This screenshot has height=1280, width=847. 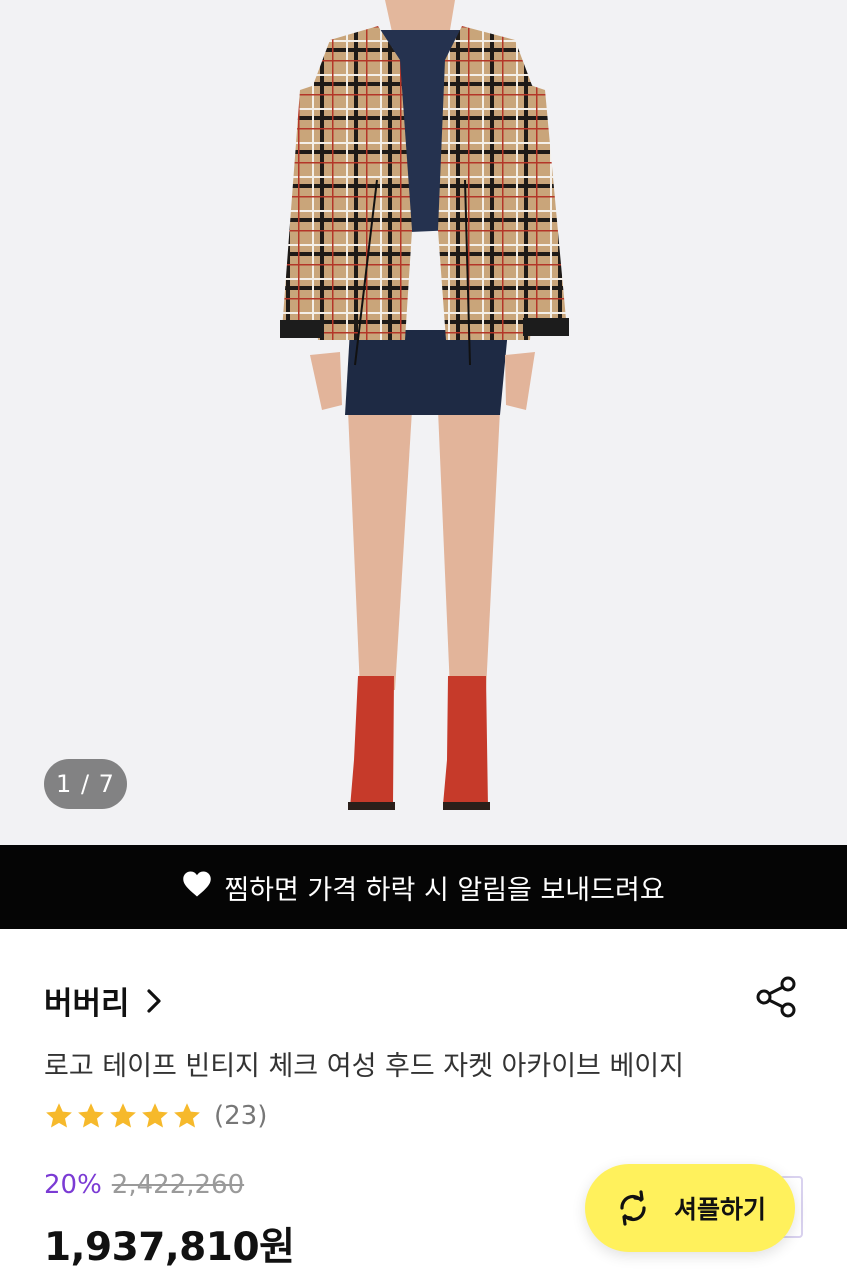 What do you see at coordinates (87, 1004) in the screenshot?
I see `brand-name: 버버리` at bounding box center [87, 1004].